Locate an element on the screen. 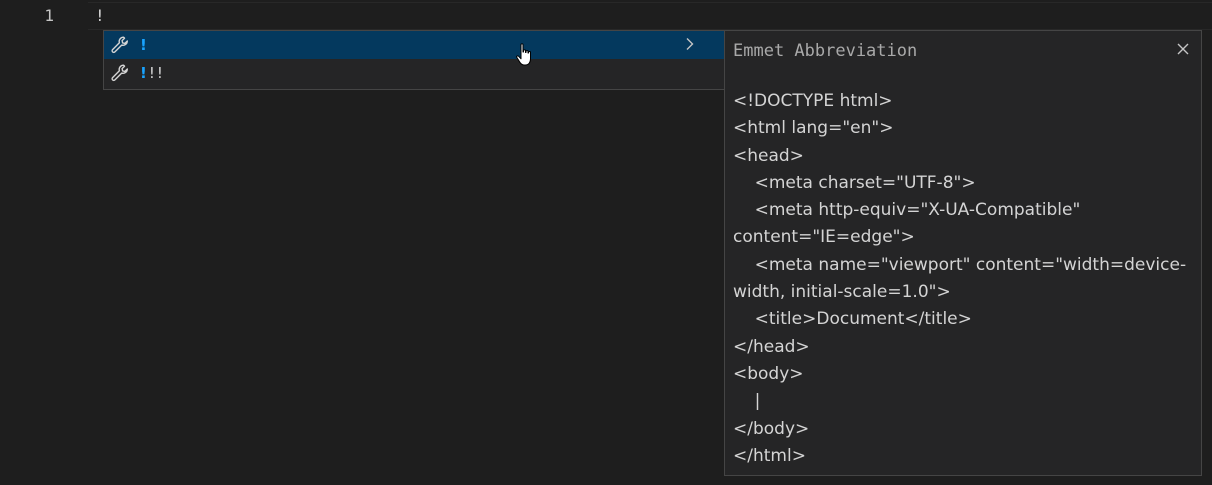 The image size is (1212, 485). suggestion-item-selected: ! is located at coordinates (414, 45).